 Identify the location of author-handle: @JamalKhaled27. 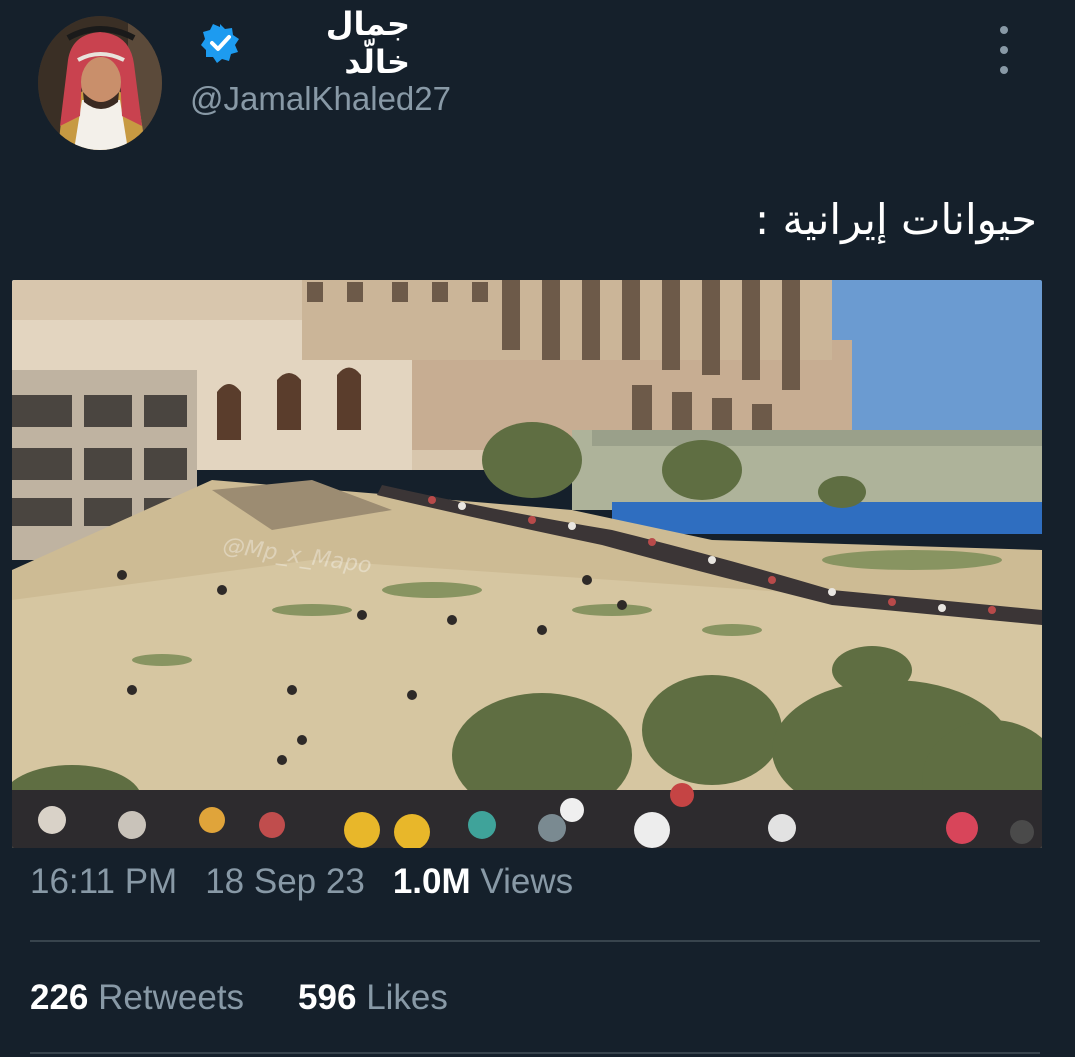
(320, 99).